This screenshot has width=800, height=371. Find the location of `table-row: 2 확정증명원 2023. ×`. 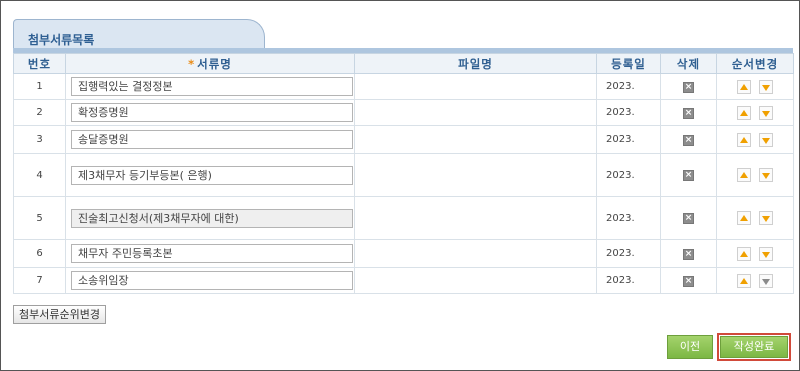

table-row: 2 확정증명원 2023. × is located at coordinates (403, 112).